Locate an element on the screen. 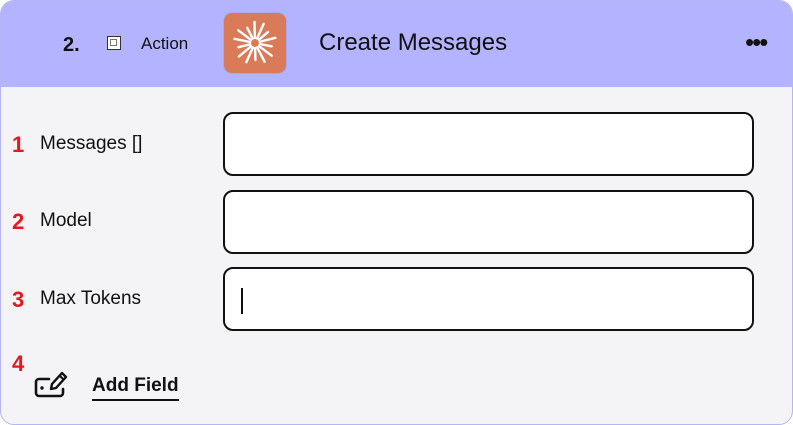  model-field is located at coordinates (488, 222).